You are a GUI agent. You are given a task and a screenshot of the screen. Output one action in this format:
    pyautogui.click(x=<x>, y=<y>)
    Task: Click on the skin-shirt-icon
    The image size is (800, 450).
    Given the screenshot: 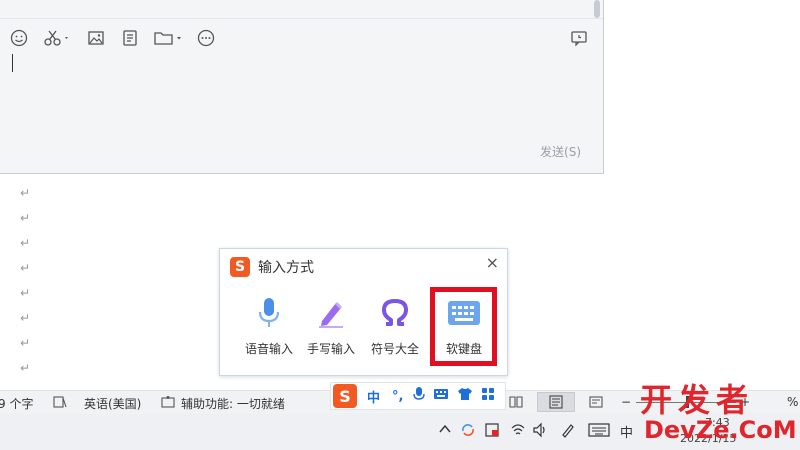 What is the action you would take?
    pyautogui.click(x=465, y=396)
    